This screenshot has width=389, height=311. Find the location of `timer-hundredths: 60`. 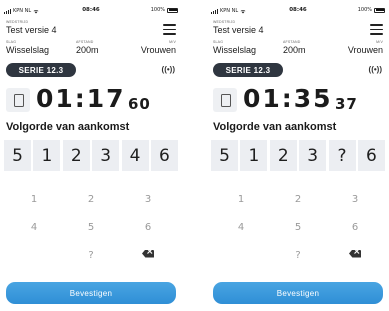

timer-hundredths: 60 is located at coordinates (139, 104).